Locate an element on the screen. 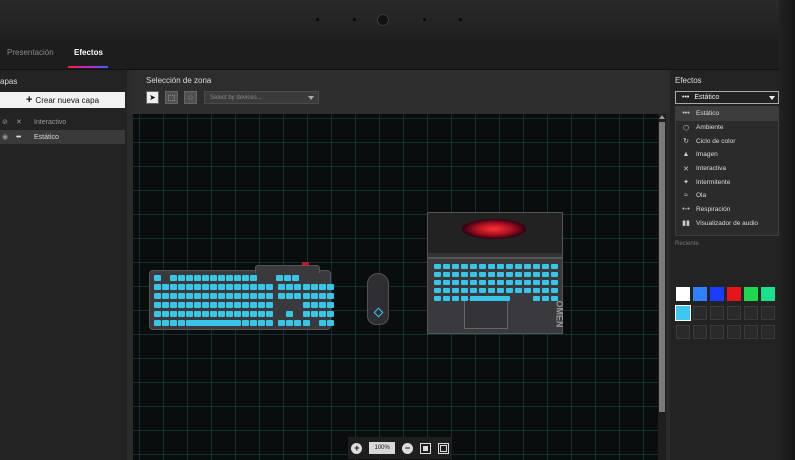 This screenshot has height=460, width=795. mouse-device is located at coordinates (378, 299).